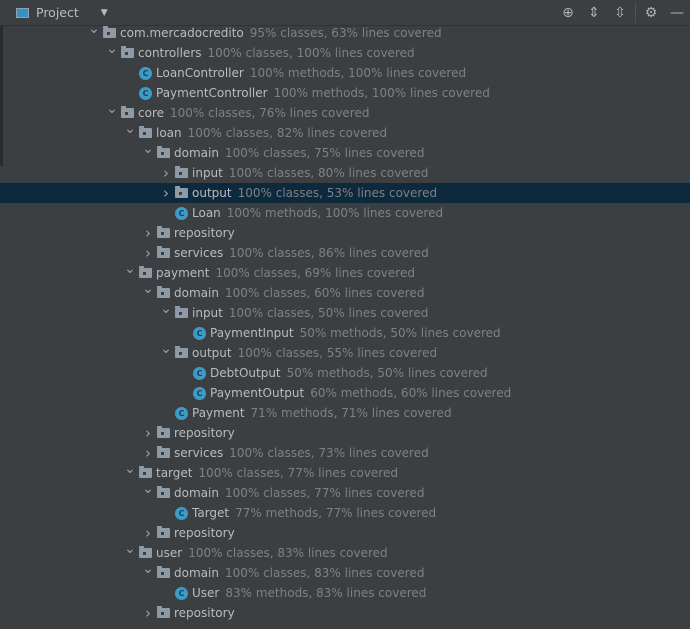  Describe the element at coordinates (345, 492) in the screenshot. I see `tree-item-package: ⌄ domain 100% classes, 77% lines covered` at that location.